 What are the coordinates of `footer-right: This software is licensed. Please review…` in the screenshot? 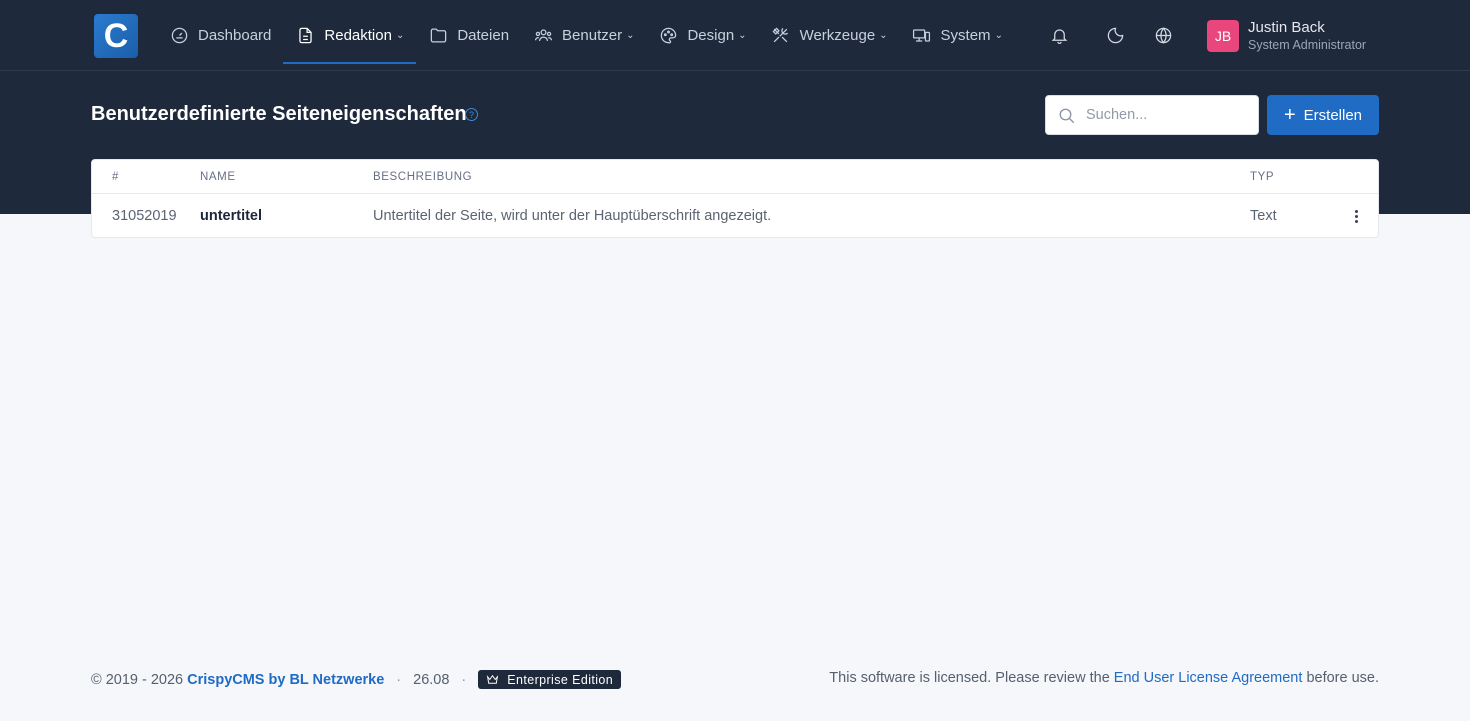 It's located at (1104, 678).